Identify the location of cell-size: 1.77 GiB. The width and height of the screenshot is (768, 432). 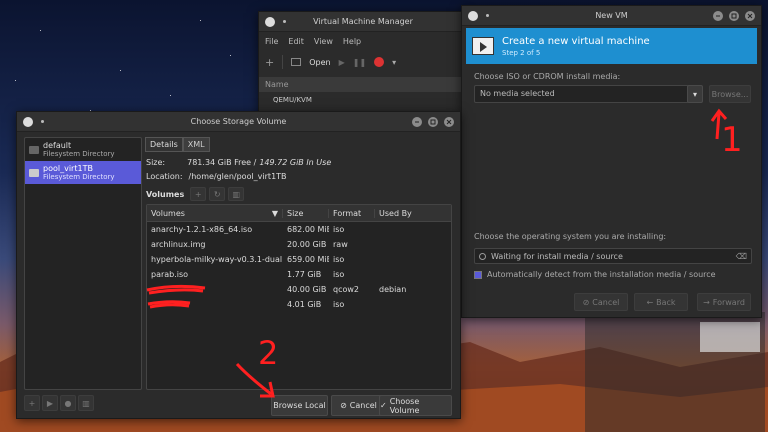
(304, 274).